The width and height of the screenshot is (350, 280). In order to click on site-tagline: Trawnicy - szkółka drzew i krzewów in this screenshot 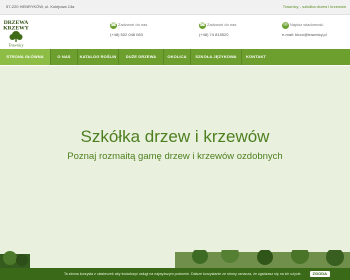, I will do `click(314, 6)`.